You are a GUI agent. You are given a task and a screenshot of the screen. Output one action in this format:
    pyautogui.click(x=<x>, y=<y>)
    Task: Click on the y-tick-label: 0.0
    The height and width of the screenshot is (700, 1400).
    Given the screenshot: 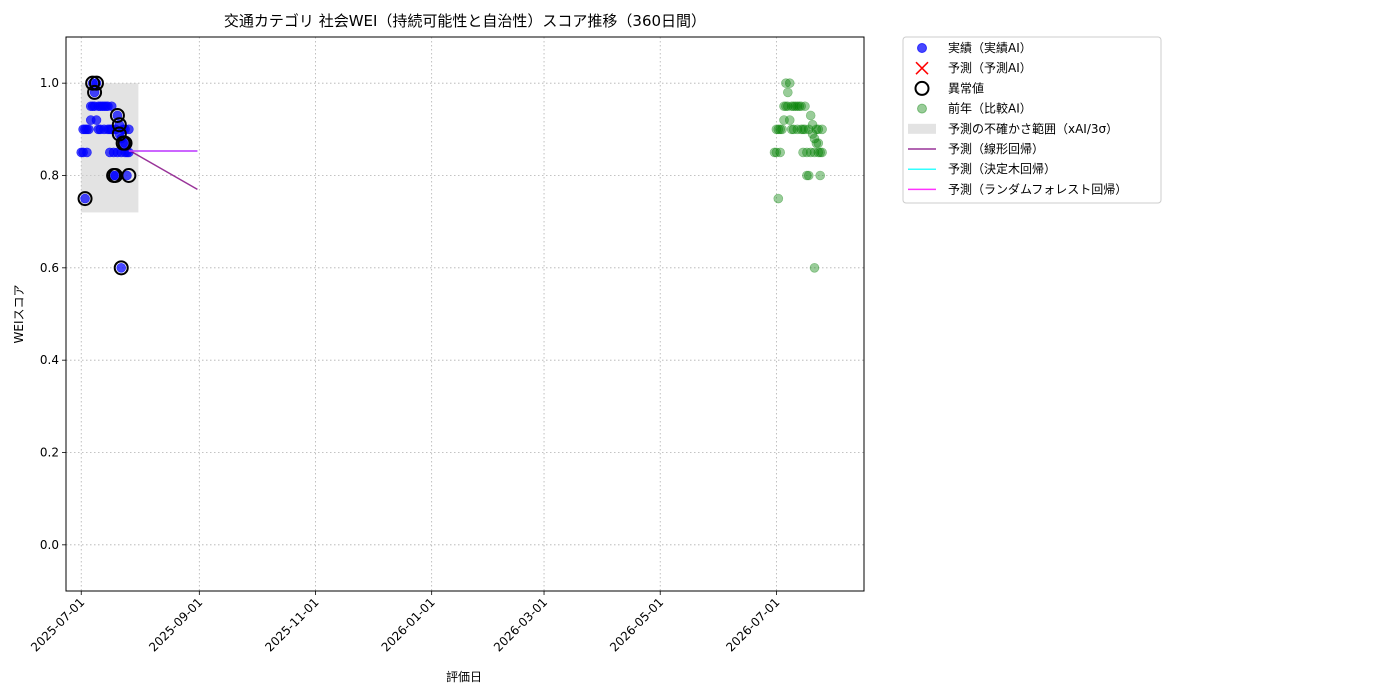 What is the action you would take?
    pyautogui.click(x=49, y=545)
    